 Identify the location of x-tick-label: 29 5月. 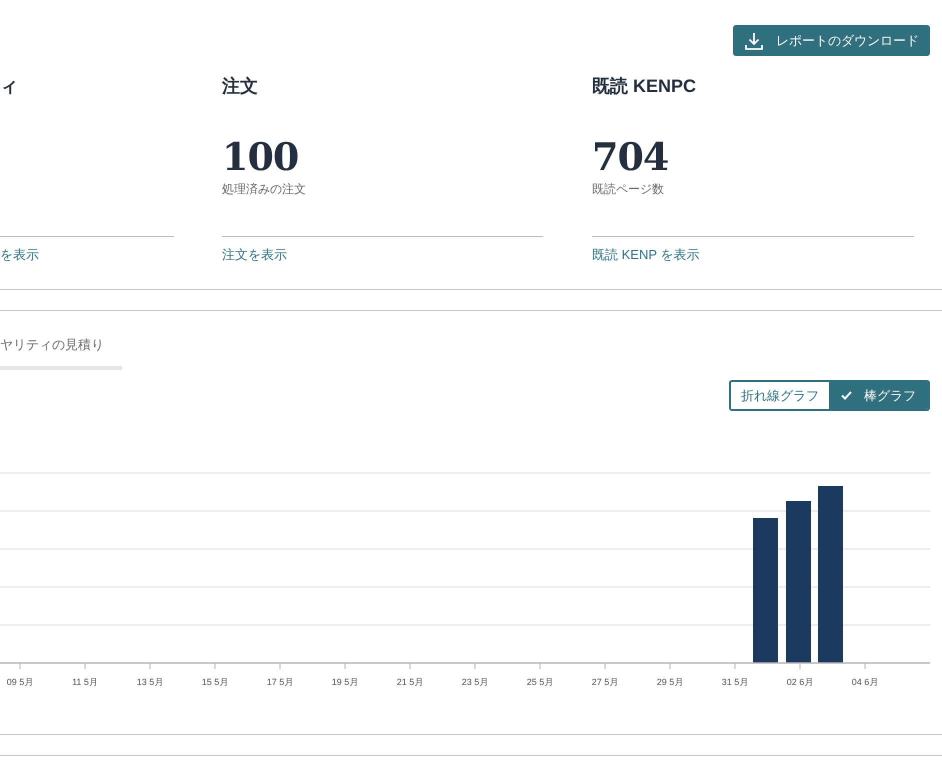
(670, 682).